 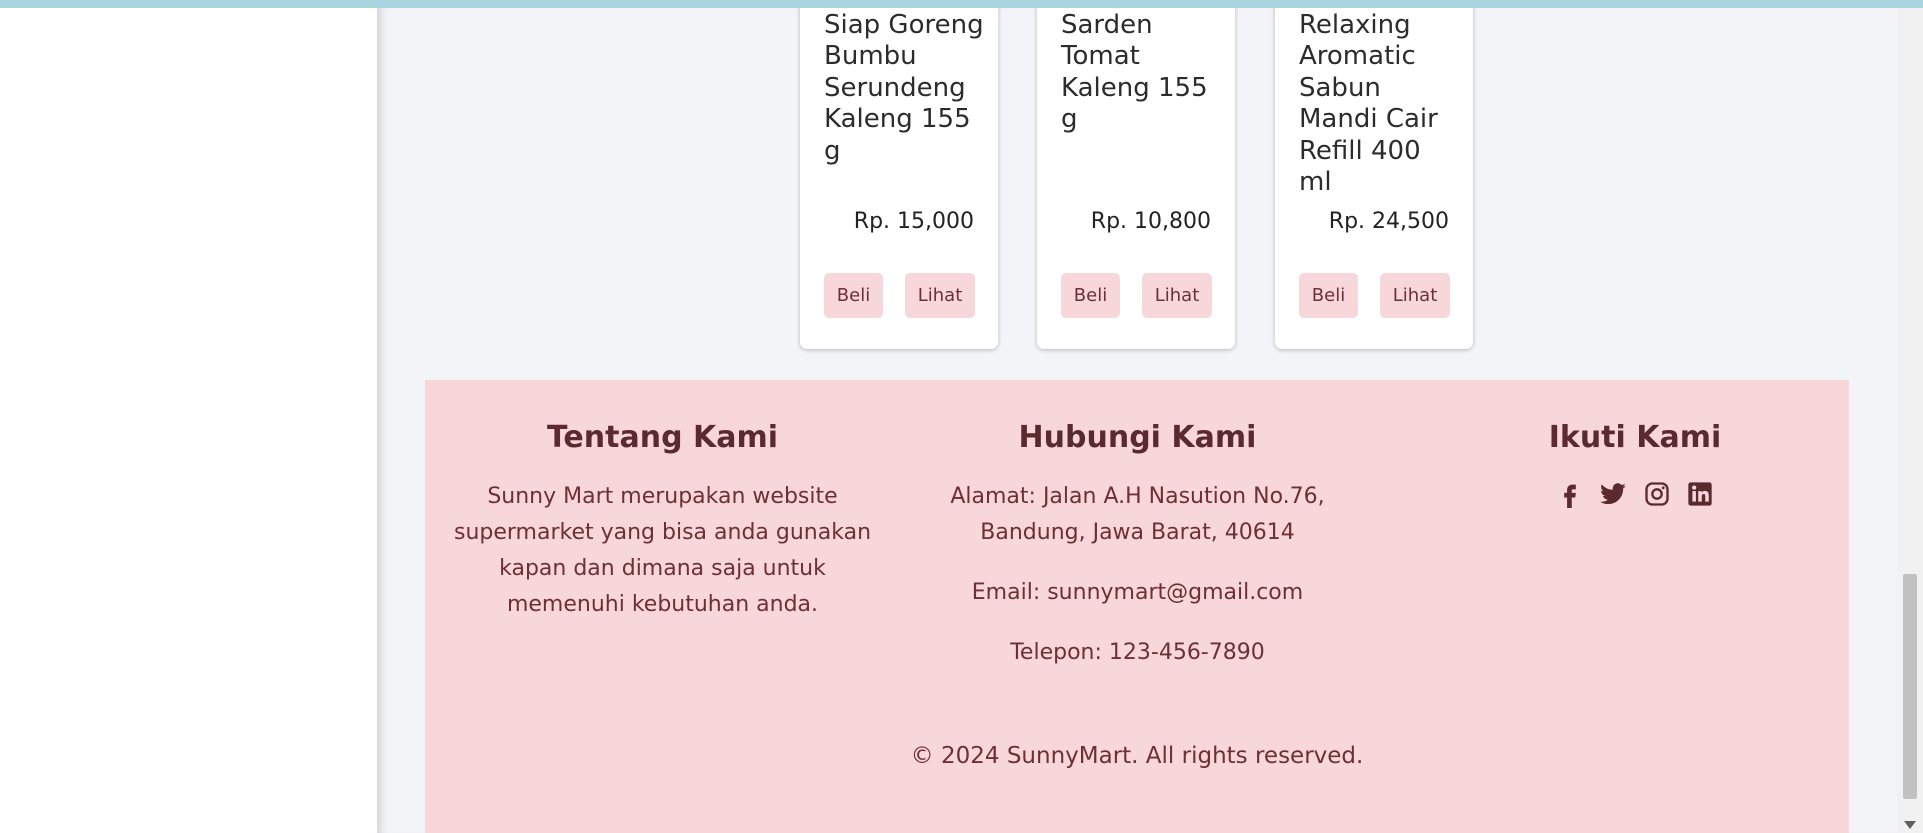 I want to click on product-price: Rp. 24,500, so click(x=1388, y=221).